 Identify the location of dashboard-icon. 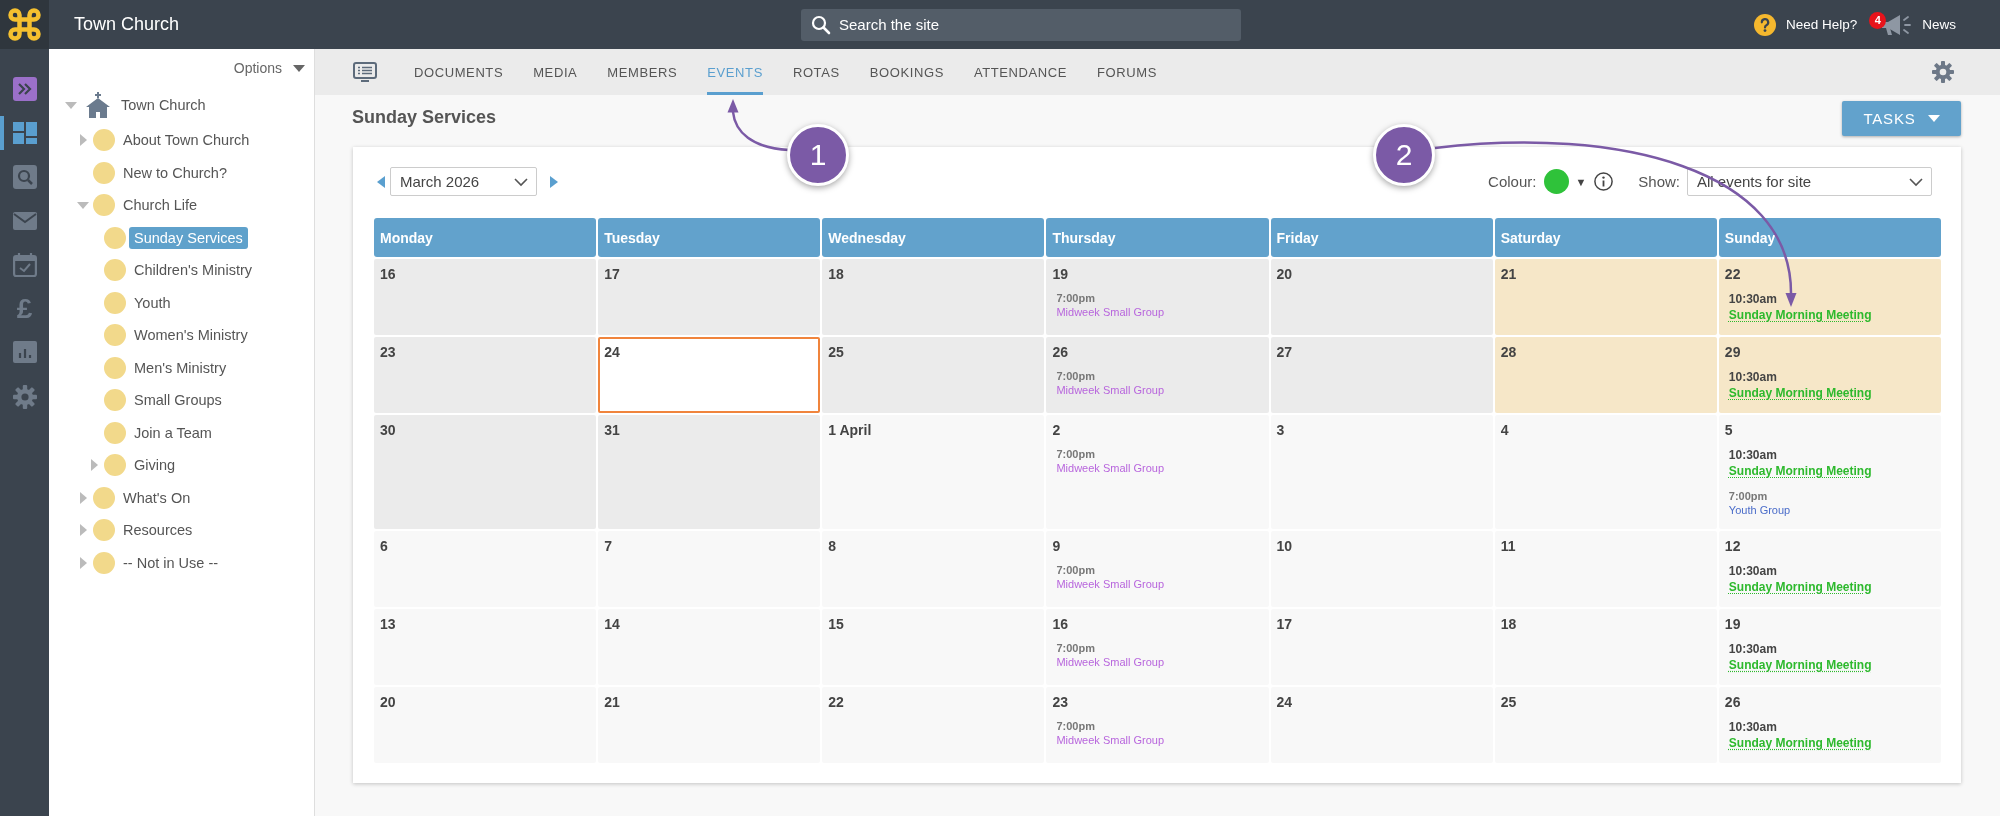
(24, 133).